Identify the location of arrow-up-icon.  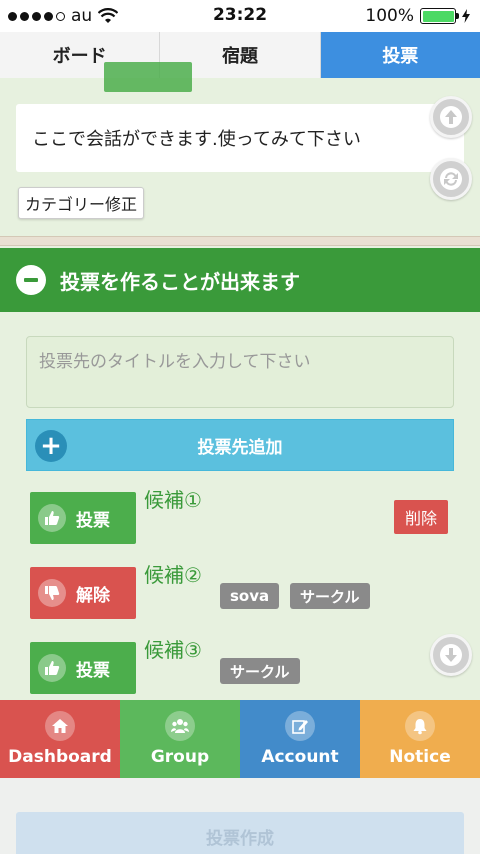
(451, 117).